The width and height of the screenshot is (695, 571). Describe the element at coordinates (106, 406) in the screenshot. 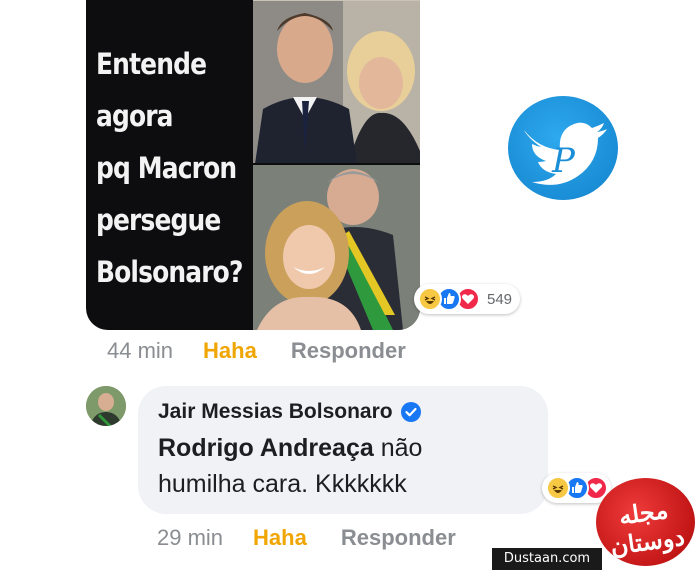

I see `avatar` at that location.